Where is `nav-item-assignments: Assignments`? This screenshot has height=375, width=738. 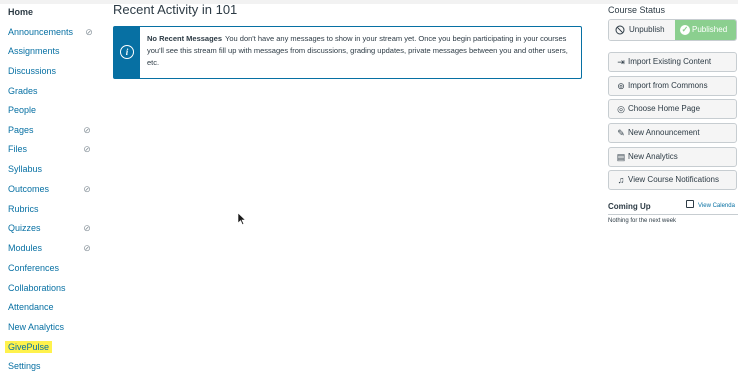
nav-item-assignments: Assignments is located at coordinates (54, 51).